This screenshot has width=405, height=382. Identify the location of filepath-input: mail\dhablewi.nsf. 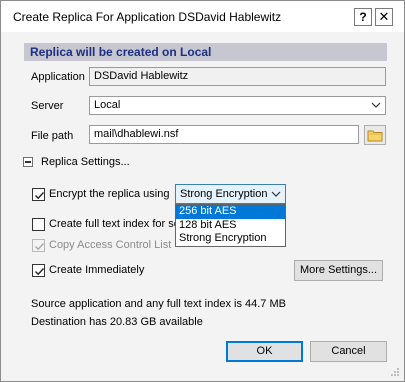
(224, 134).